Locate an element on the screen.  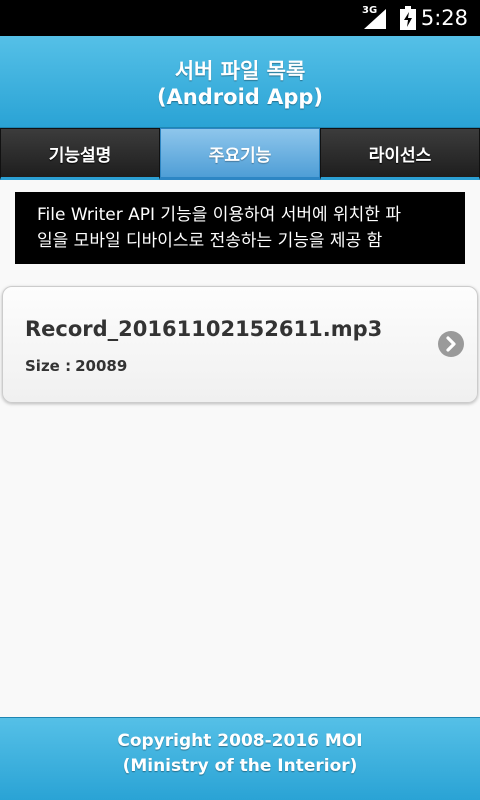
file-list-item: Record_20161102152611.mp3 Size :20089 is located at coordinates (240, 344).